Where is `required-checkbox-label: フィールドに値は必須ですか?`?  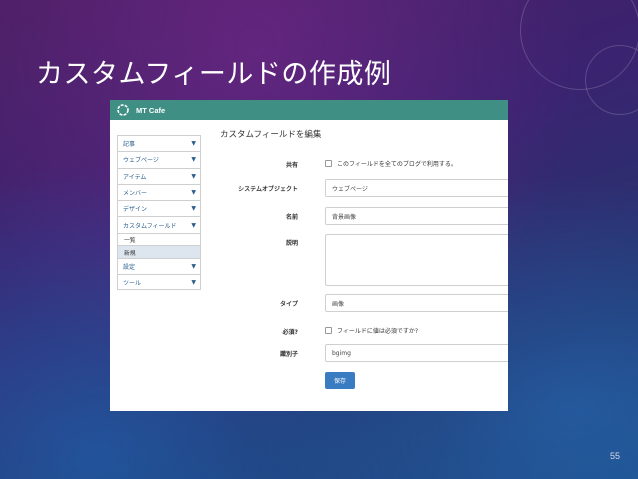 required-checkbox-label: フィールドに値は必須ですか? is located at coordinates (378, 331).